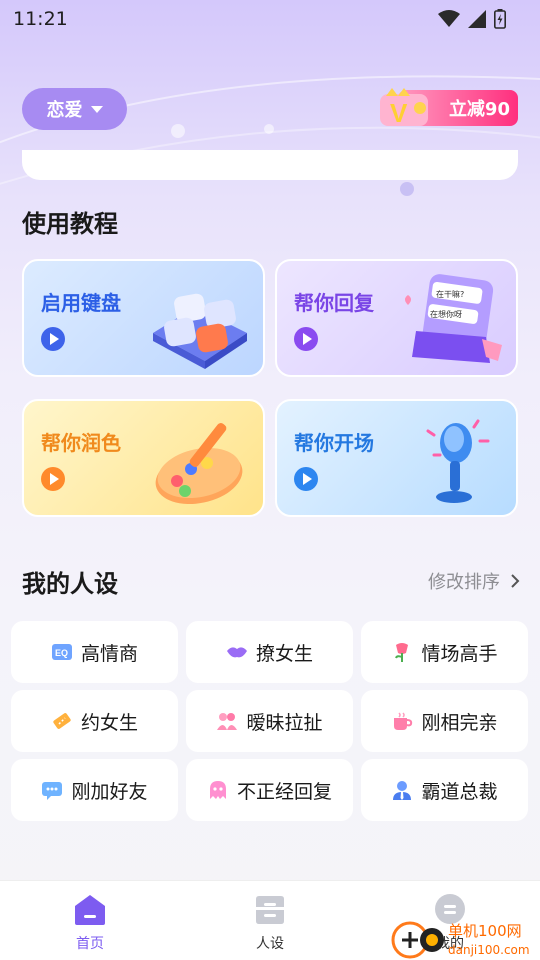  Describe the element at coordinates (515, 581) in the screenshot. I see `chevron-right-icon` at that location.